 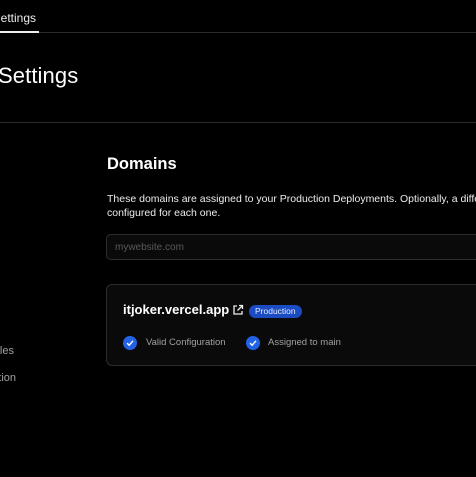 What do you see at coordinates (7, 351) in the screenshot?
I see `sidebar-item-environment-variables: Environment Variables` at bounding box center [7, 351].